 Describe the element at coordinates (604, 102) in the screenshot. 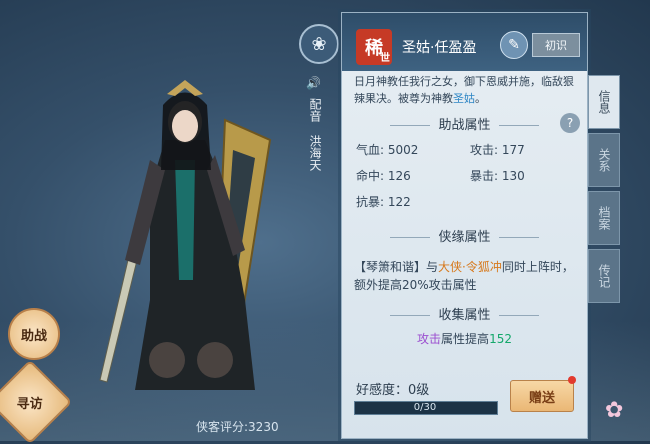

I see `tab-info: 信息` at that location.